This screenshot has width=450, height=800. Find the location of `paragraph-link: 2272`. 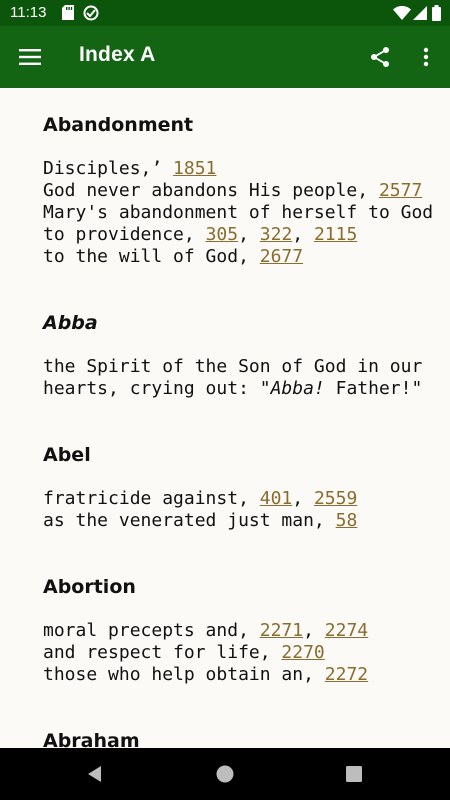

paragraph-link: 2272 is located at coordinates (346, 674).